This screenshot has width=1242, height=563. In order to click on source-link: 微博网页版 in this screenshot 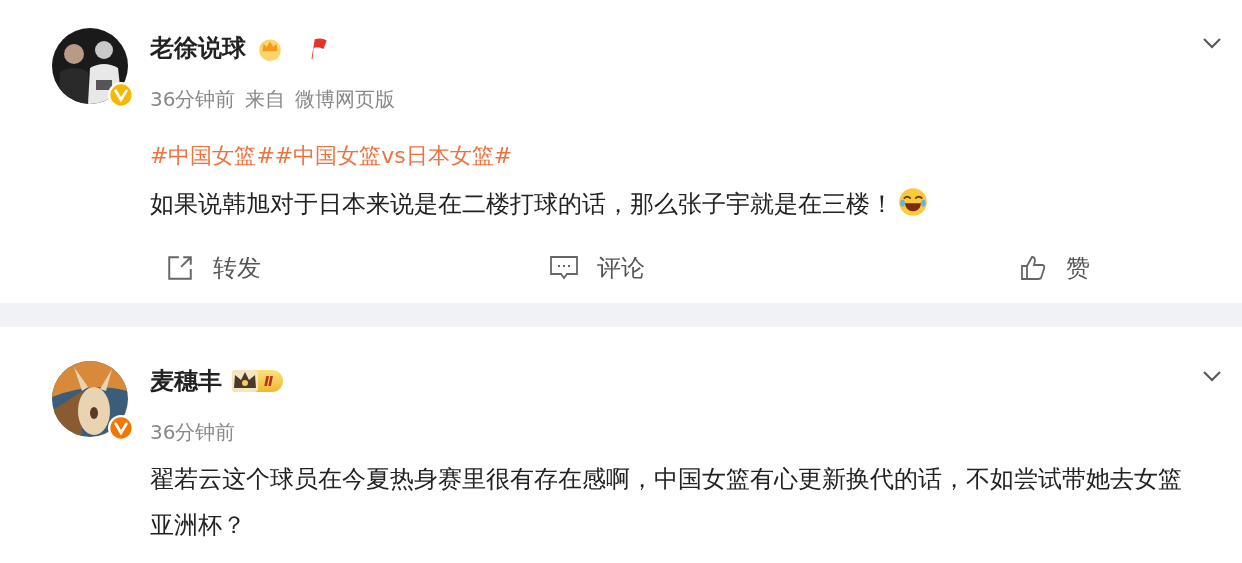, I will do `click(345, 99)`.